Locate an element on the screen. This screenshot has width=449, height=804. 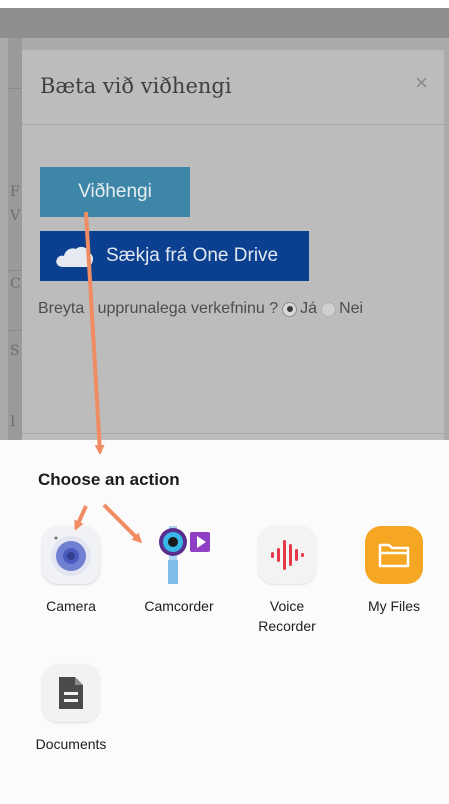
app-camera: Camera is located at coordinates (71, 571).